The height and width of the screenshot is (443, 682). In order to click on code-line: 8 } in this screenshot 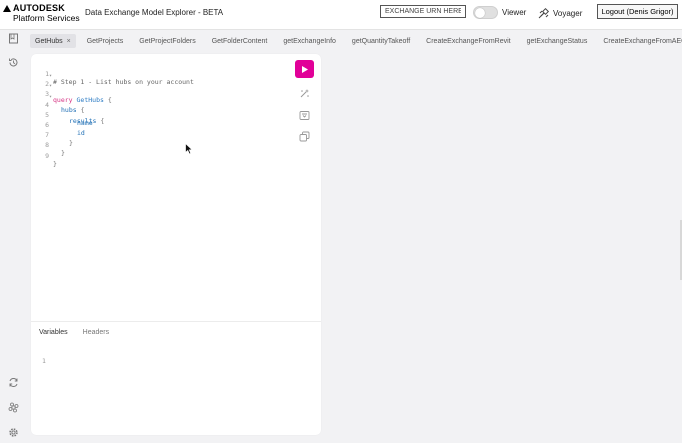, I will do `click(161, 145)`.